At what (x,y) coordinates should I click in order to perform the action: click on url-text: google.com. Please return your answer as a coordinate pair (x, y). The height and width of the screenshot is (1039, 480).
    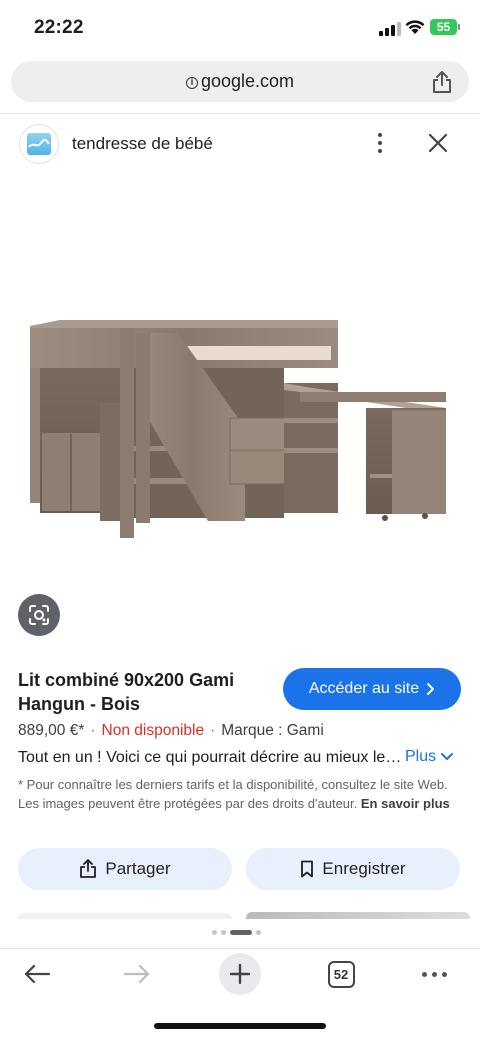
    Looking at the image, I should click on (247, 81).